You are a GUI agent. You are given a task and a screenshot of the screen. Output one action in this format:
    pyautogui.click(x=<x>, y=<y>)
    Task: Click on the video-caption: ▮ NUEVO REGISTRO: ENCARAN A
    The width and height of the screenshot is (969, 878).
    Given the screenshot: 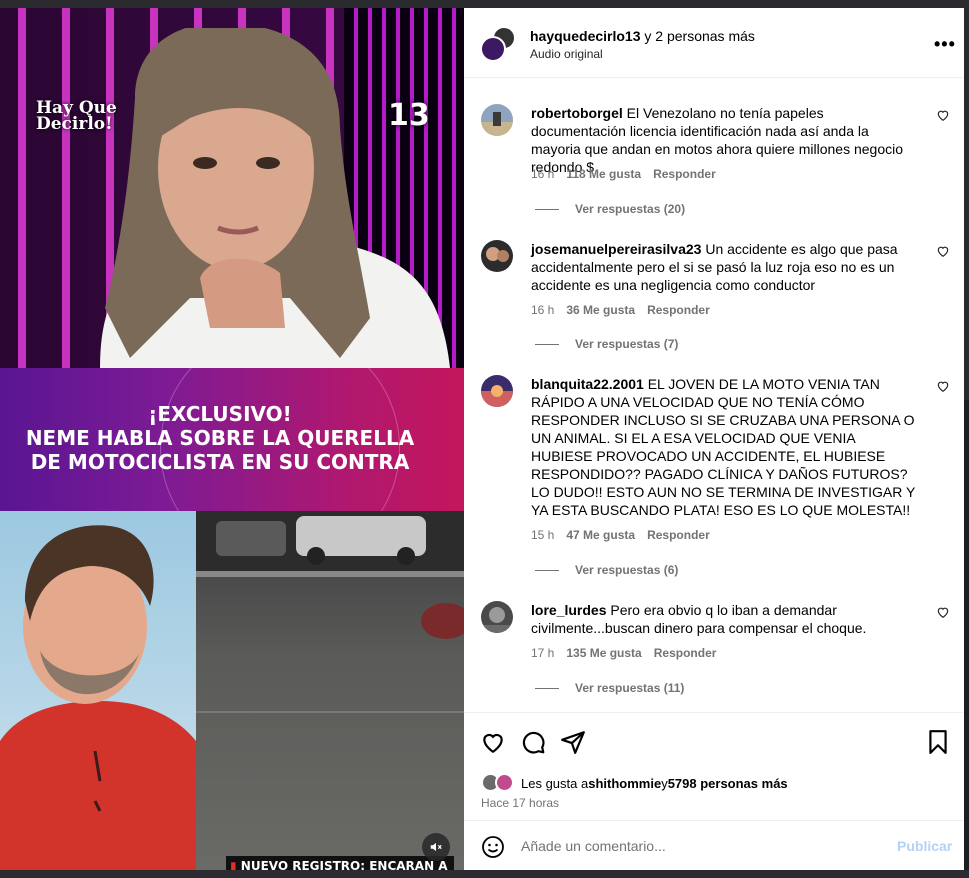 What is the action you would take?
    pyautogui.click(x=340, y=863)
    